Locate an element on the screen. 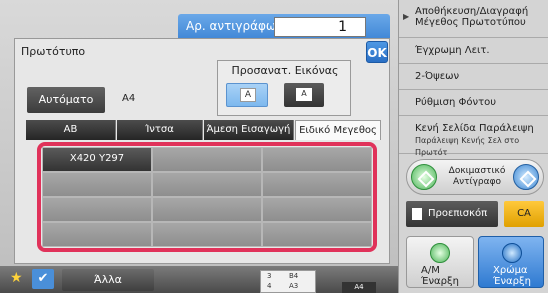 Image resolution: width=548 pixels, height=293 pixels. other-button: Άλλα is located at coordinates (108, 280).